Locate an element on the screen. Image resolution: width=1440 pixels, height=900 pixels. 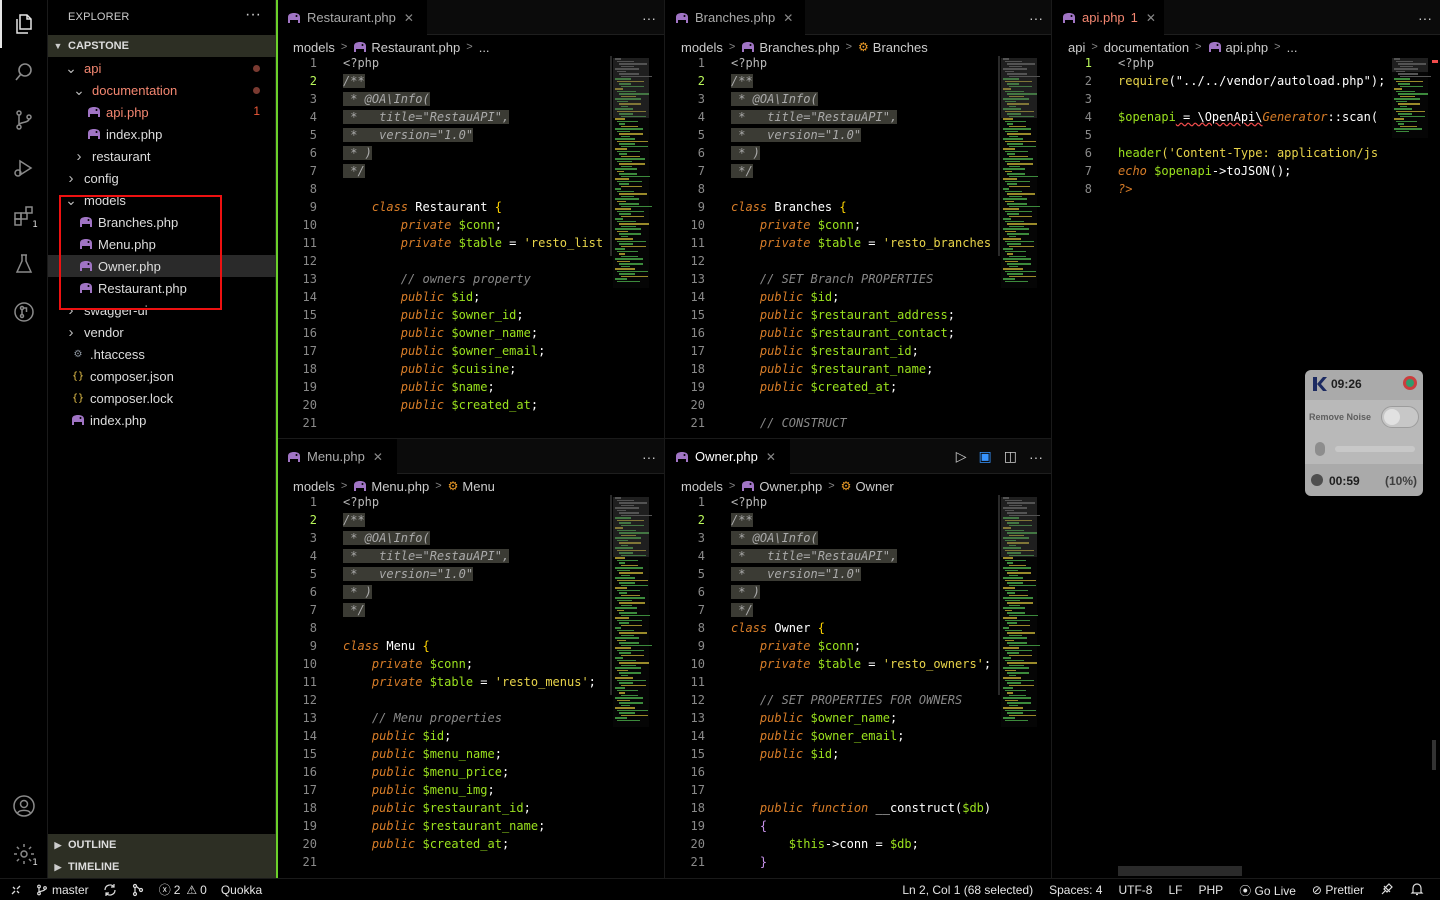
workspace-root: ▼ CAPSTONE is located at coordinates (162, 46).